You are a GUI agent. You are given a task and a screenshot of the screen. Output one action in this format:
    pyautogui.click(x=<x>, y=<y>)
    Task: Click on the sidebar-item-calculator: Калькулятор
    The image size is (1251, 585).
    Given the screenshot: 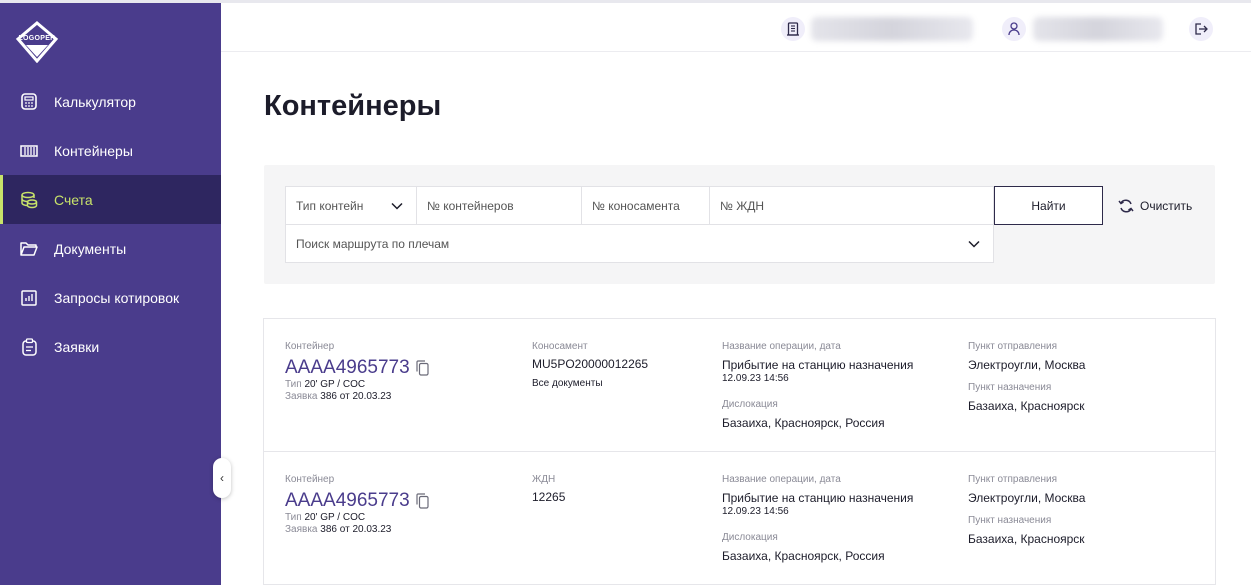 What is the action you would take?
    pyautogui.click(x=110, y=101)
    